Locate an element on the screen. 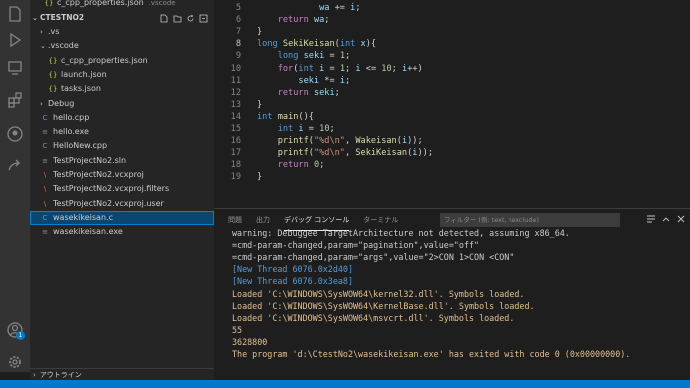  code-line: 15 int i = 10; is located at coordinates (452, 129).